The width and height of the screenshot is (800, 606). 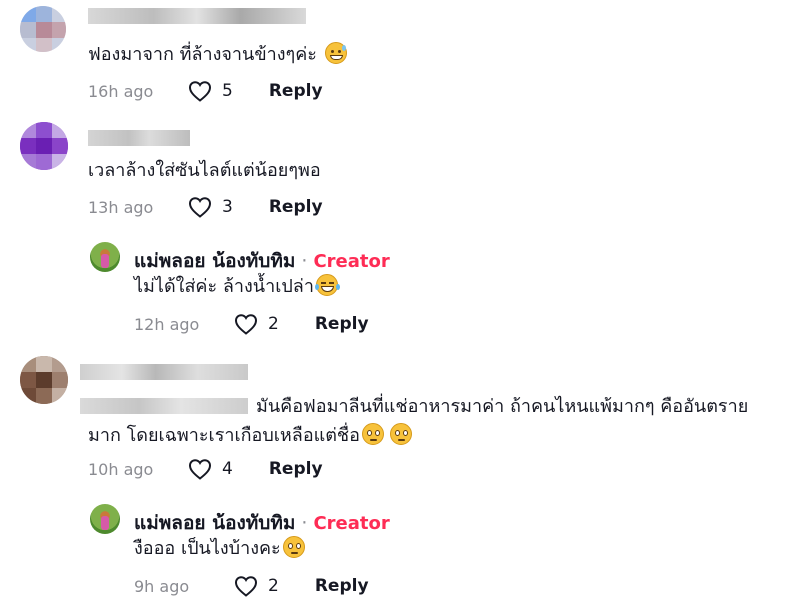 I want to click on like-count: 5, so click(x=227, y=91).